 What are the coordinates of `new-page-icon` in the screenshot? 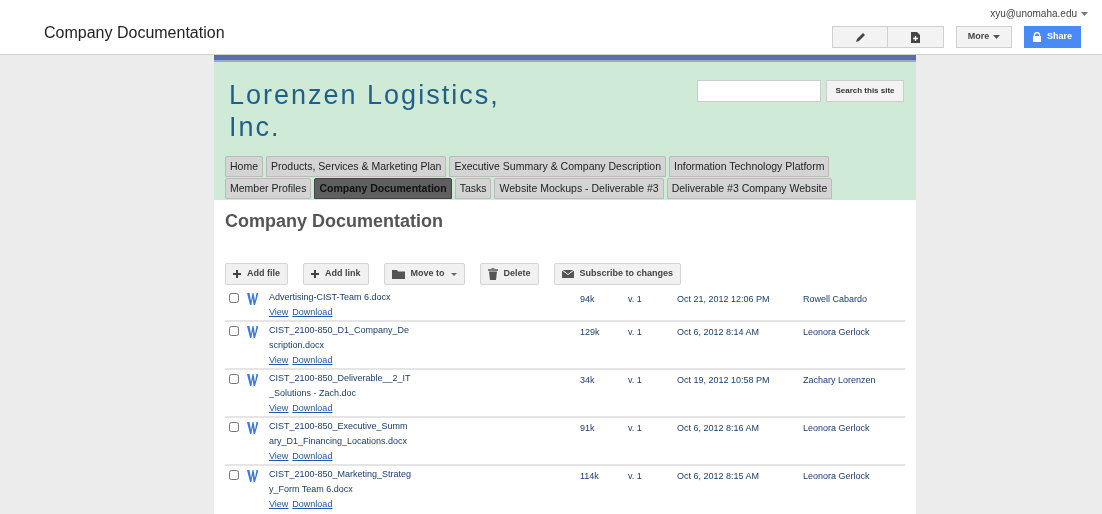 It's located at (915, 37).